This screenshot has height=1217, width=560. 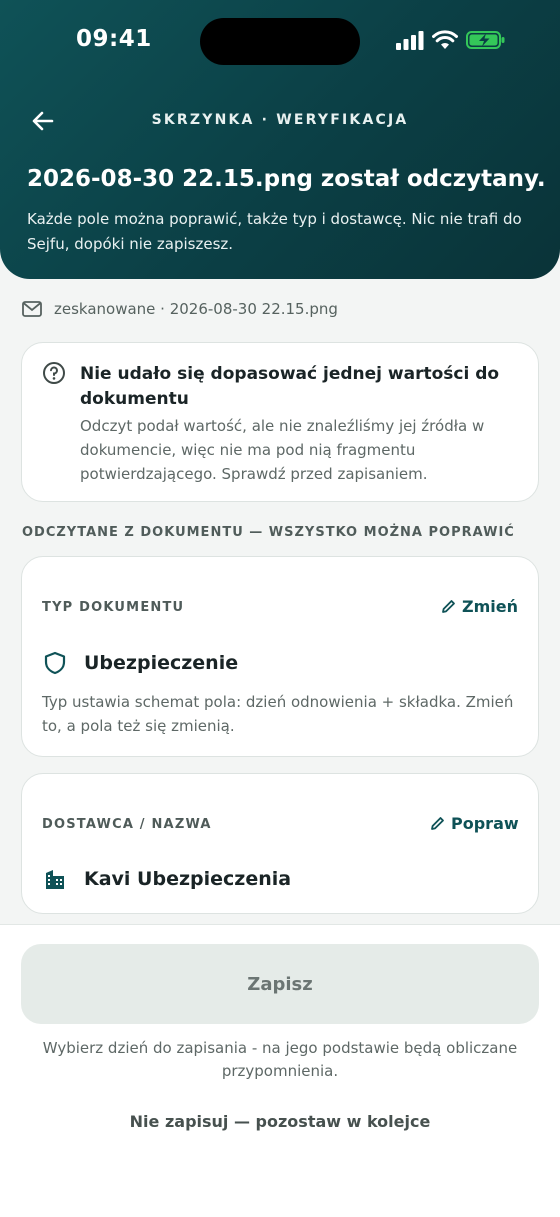 I want to click on shield-icon, so click(x=55, y=663).